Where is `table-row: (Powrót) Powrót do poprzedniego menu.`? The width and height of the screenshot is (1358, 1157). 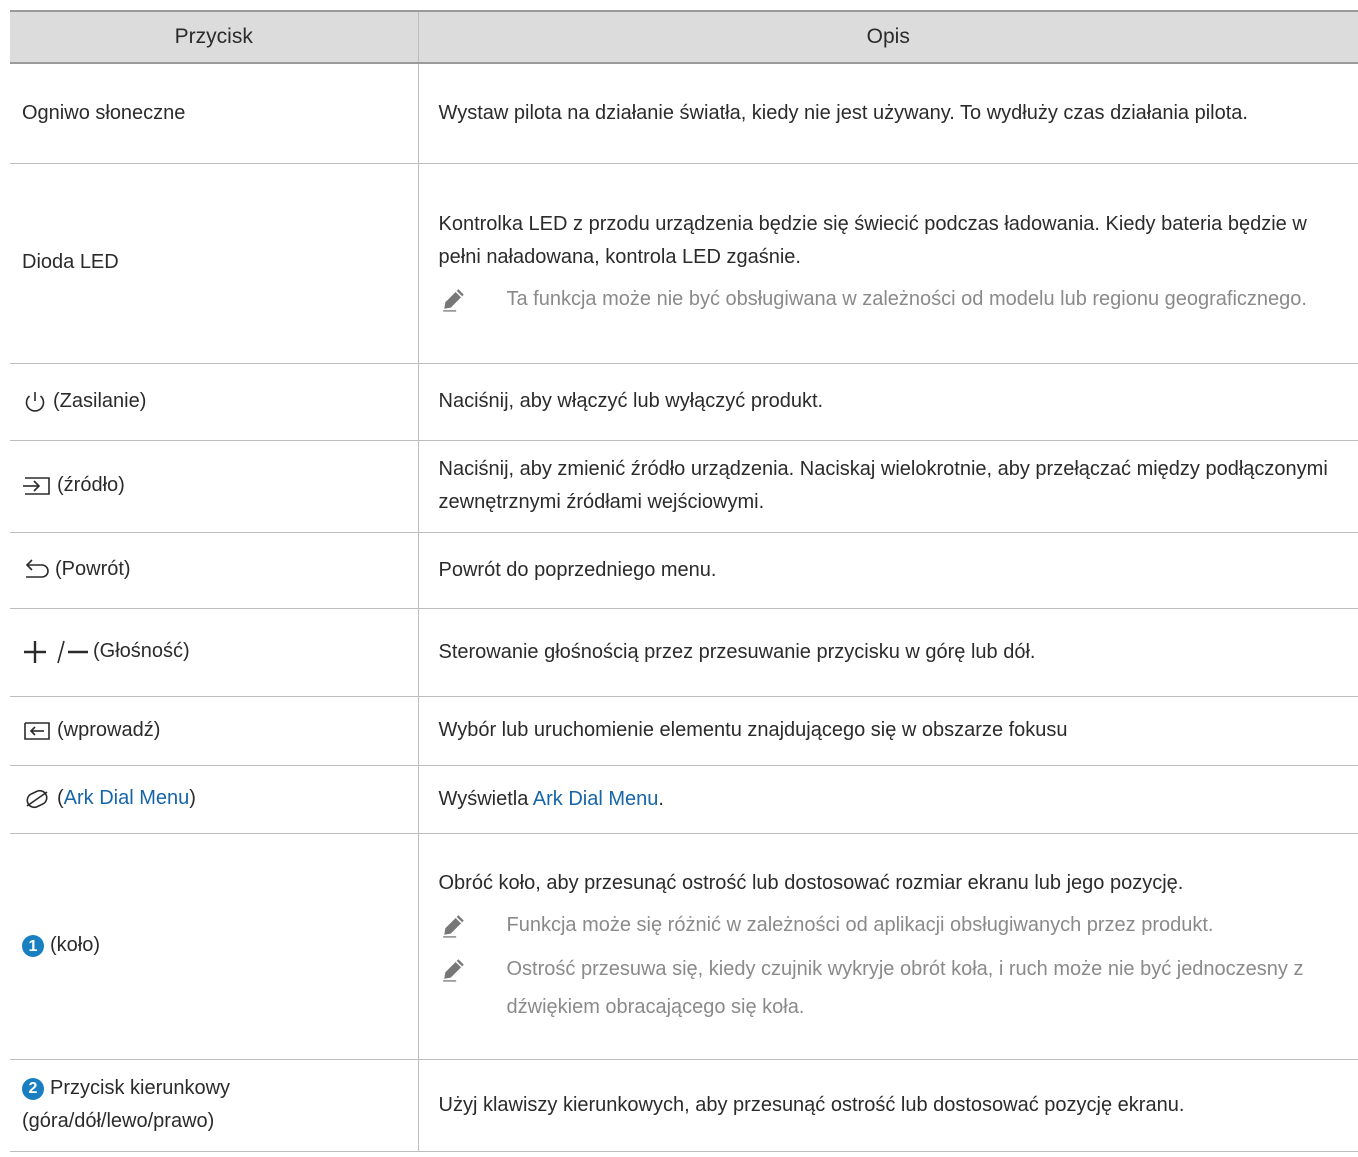 table-row: (Powrót) Powrót do poprzedniego menu. is located at coordinates (684, 570).